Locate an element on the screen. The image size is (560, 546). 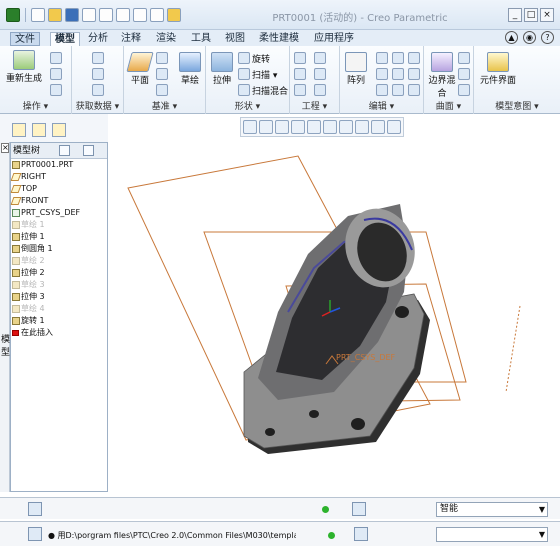
project-icon is located at coordinates (398, 90).